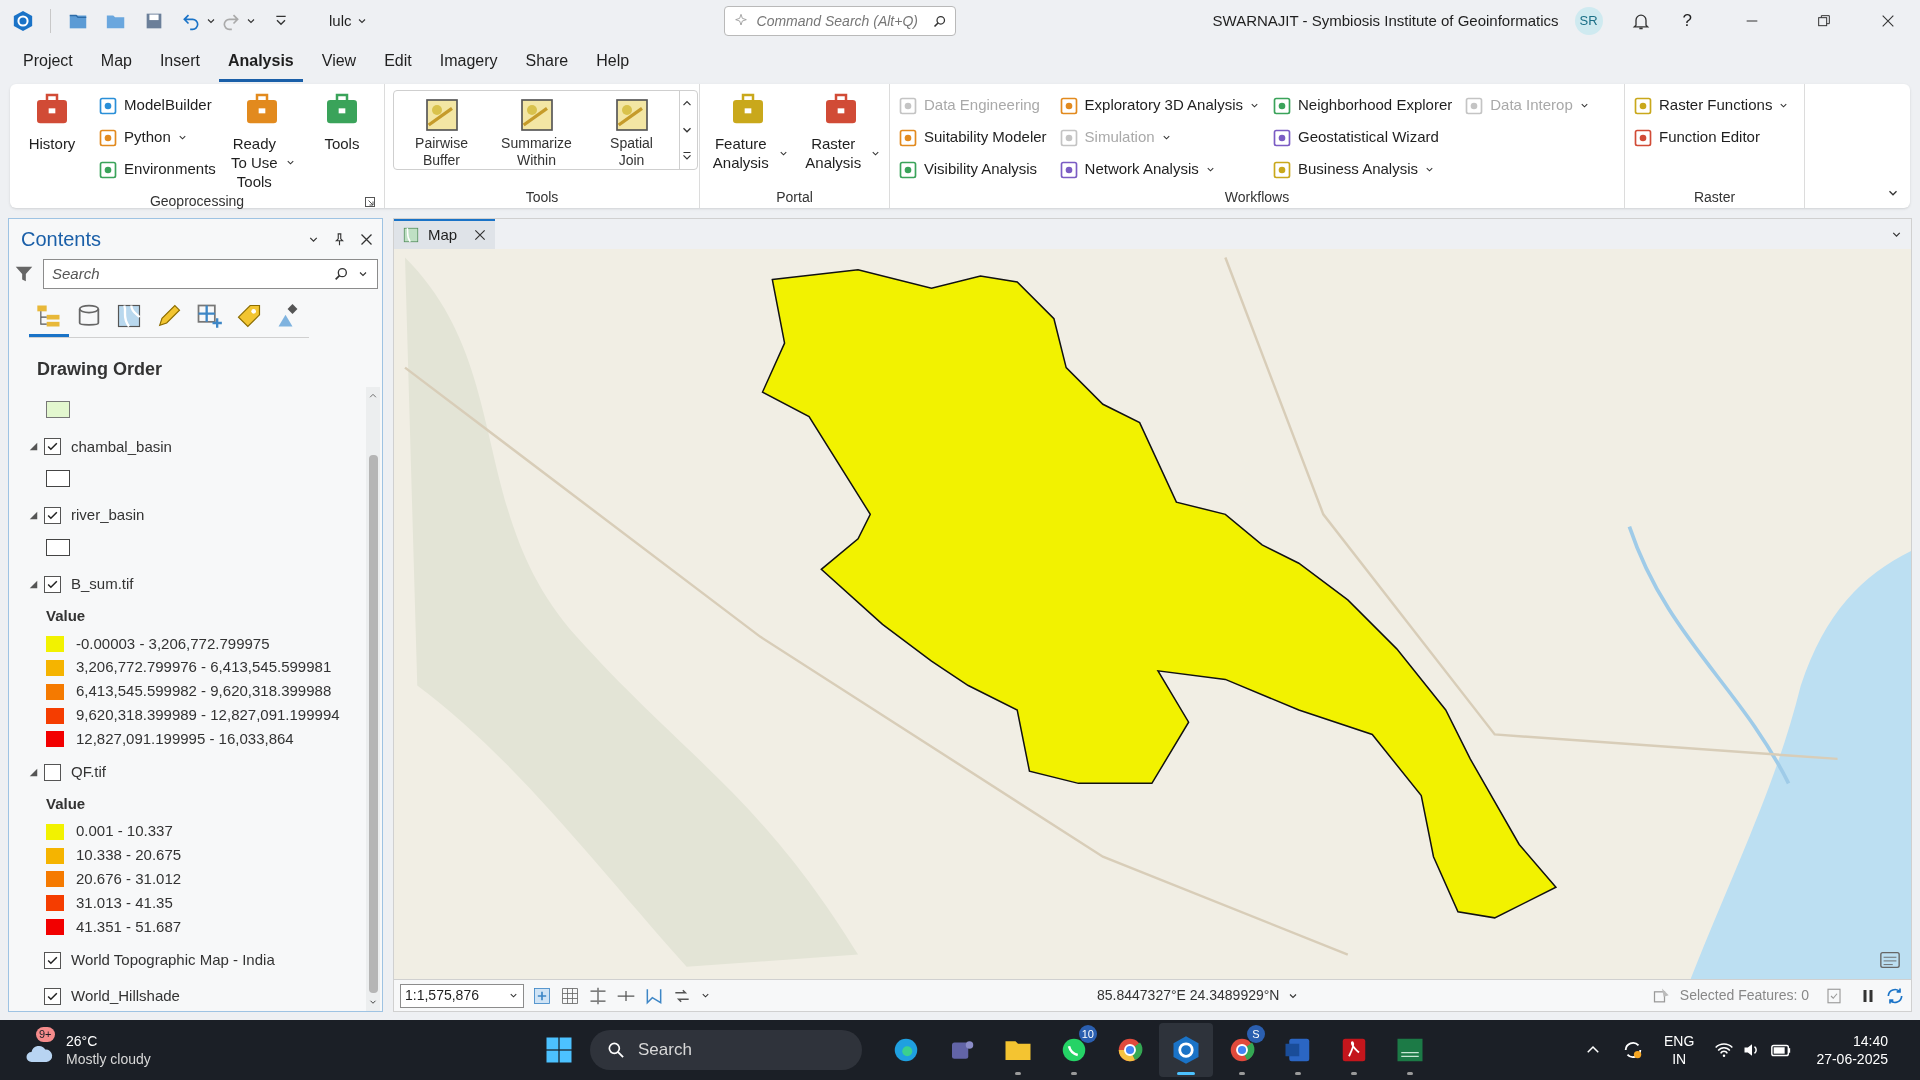 The height and width of the screenshot is (1080, 1920). What do you see at coordinates (1687, 21) in the screenshot?
I see `help-button: ?` at bounding box center [1687, 21].